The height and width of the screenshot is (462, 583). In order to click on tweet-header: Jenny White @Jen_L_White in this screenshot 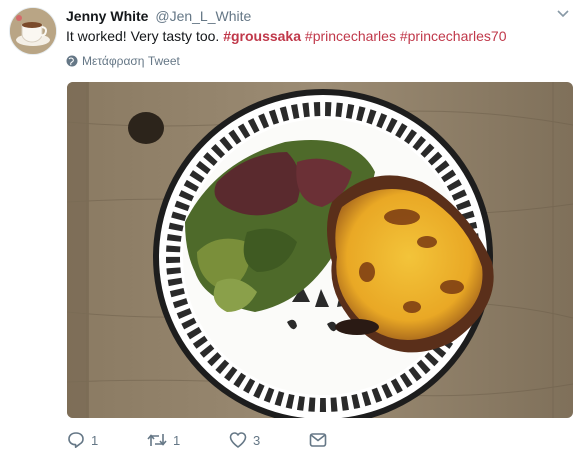, I will do `click(158, 16)`.